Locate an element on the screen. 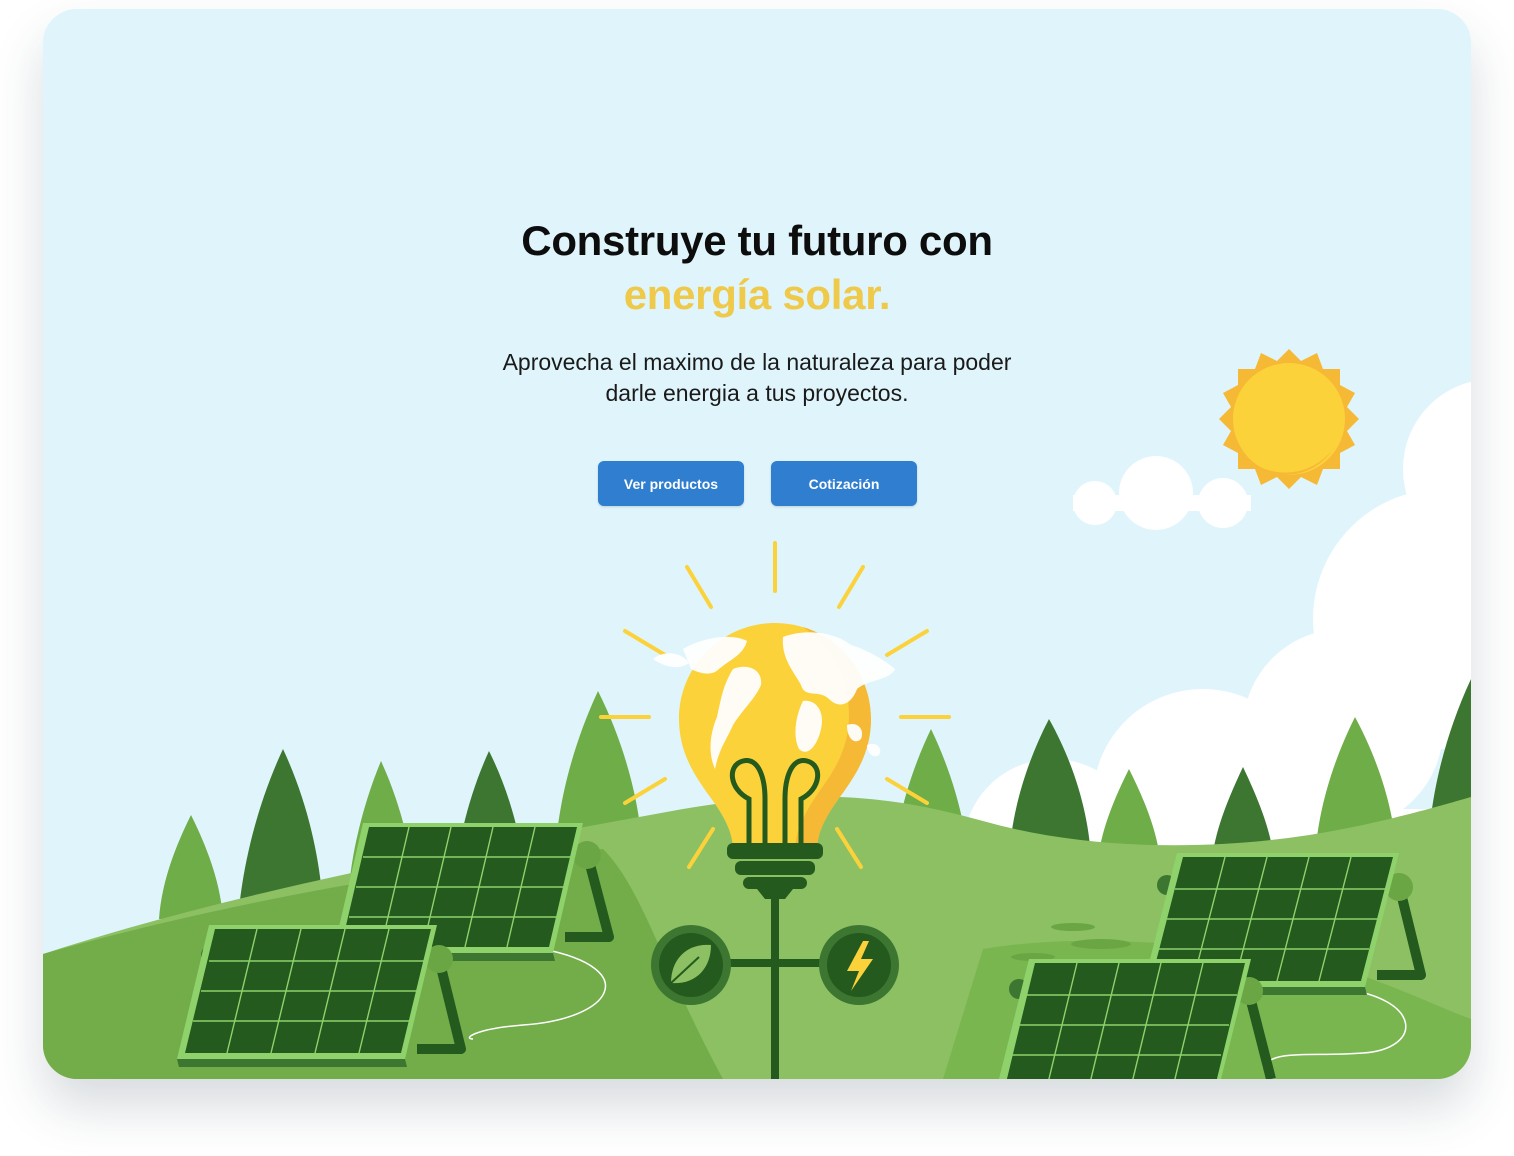 The width and height of the screenshot is (1514, 1156). lightning-bolt-icon is located at coordinates (859, 965).